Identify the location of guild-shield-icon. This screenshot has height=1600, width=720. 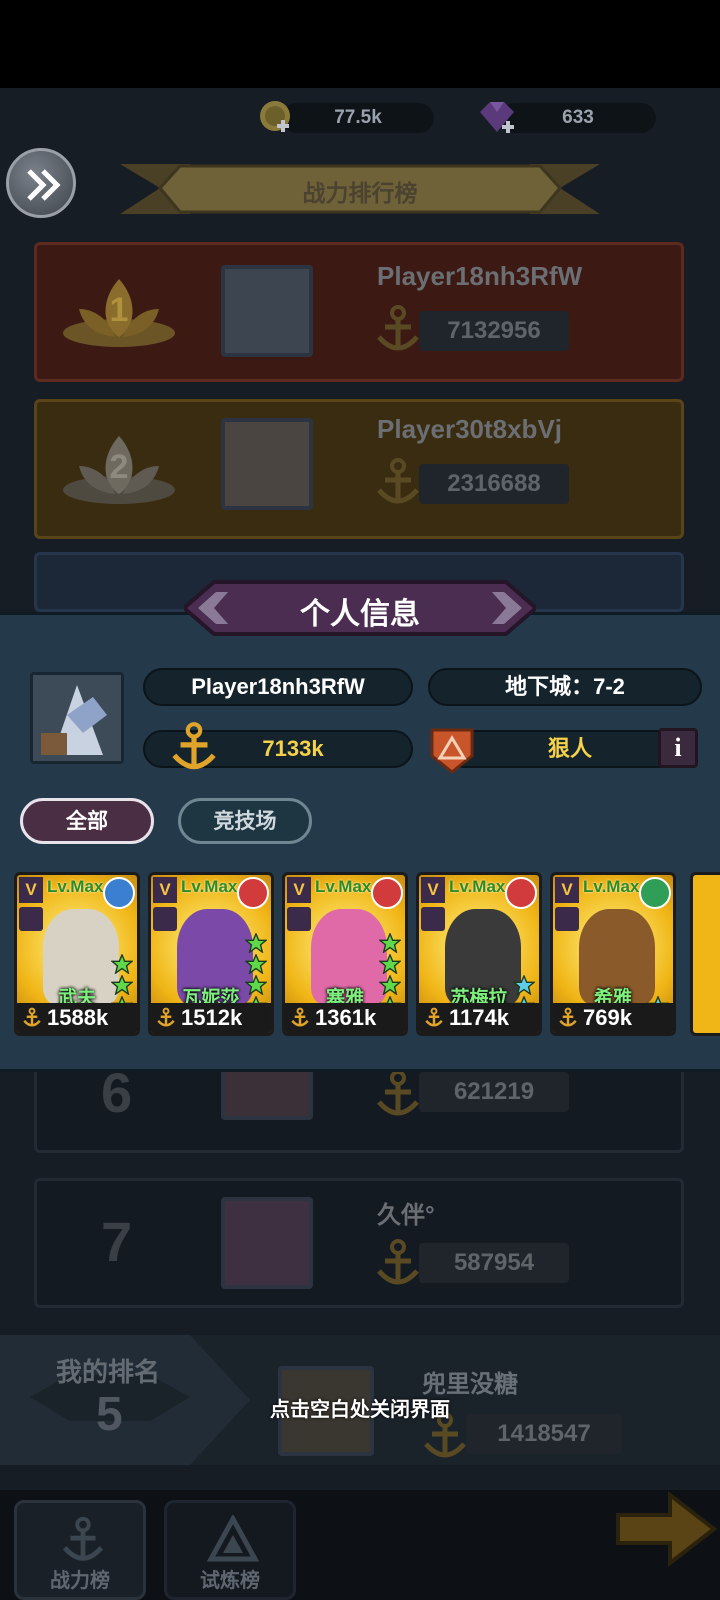
(452, 751).